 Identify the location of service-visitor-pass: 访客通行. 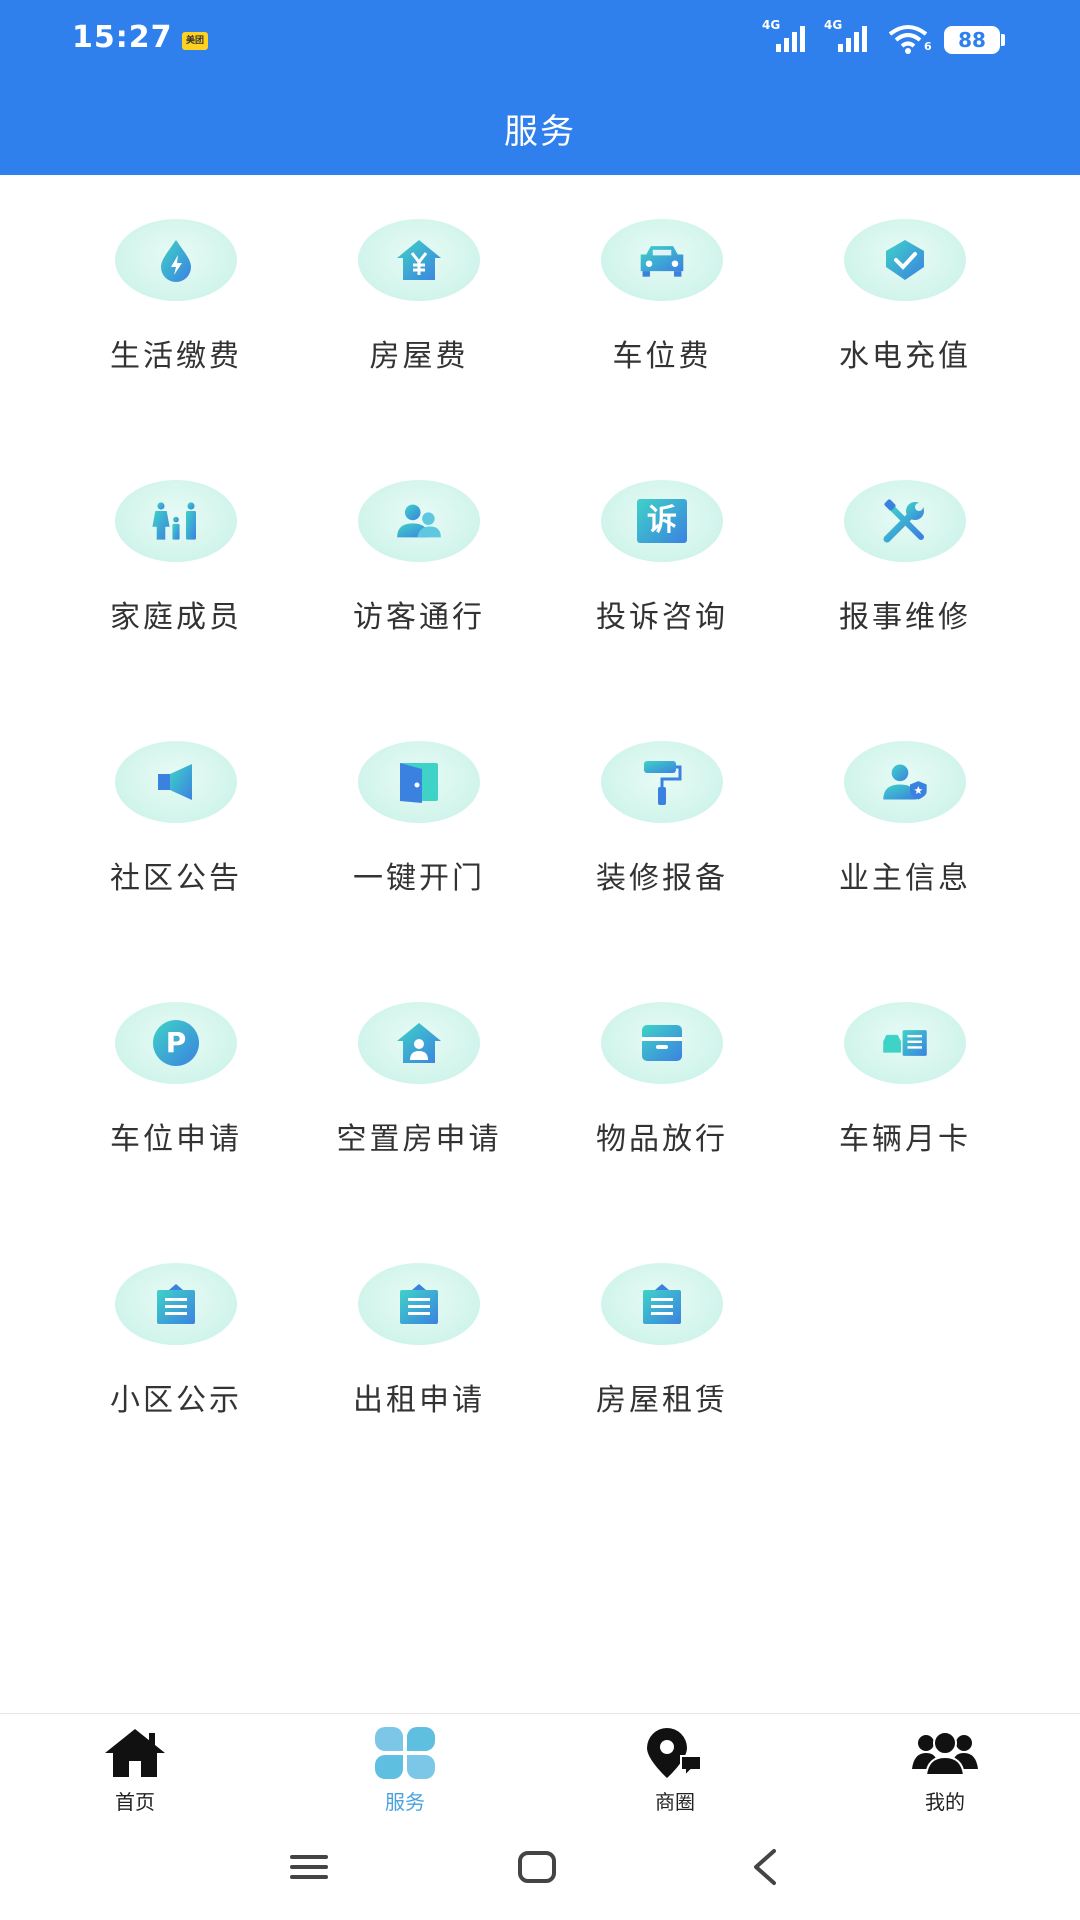
(419, 536).